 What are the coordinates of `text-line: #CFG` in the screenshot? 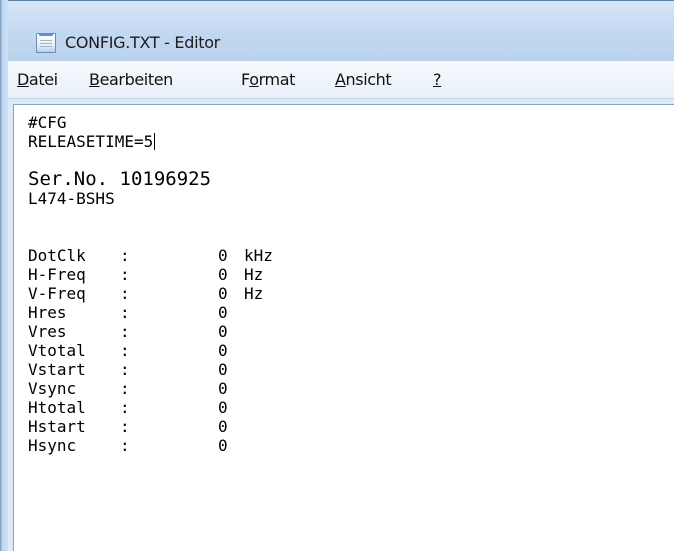 It's located at (47, 122).